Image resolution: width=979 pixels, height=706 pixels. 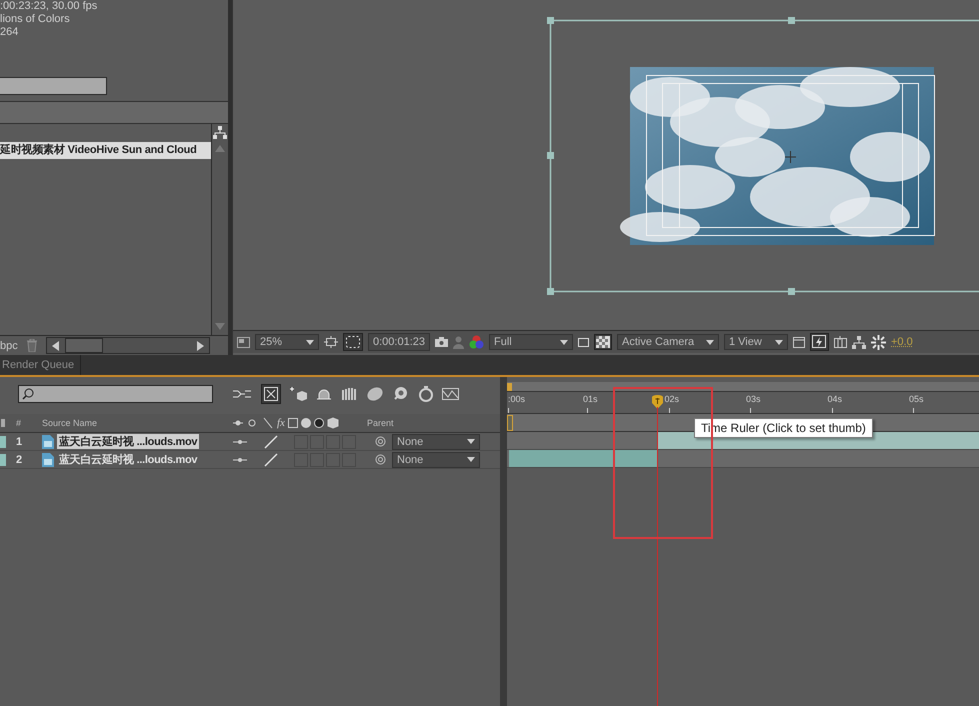 What do you see at coordinates (835, 399) in the screenshot?
I see `time-label: 04s` at bounding box center [835, 399].